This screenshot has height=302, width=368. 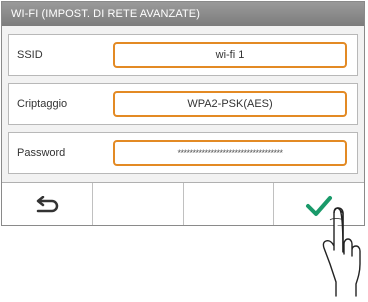 What do you see at coordinates (341, 252) in the screenshot?
I see `pointing-hand-icon` at bounding box center [341, 252].